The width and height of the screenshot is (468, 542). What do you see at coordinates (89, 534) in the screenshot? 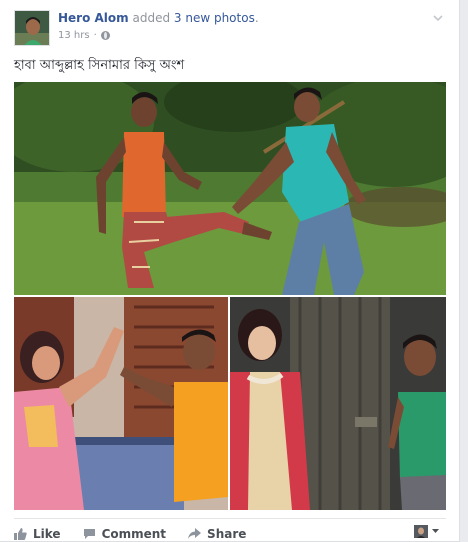
I see `speech-bubble-icon` at bounding box center [89, 534].